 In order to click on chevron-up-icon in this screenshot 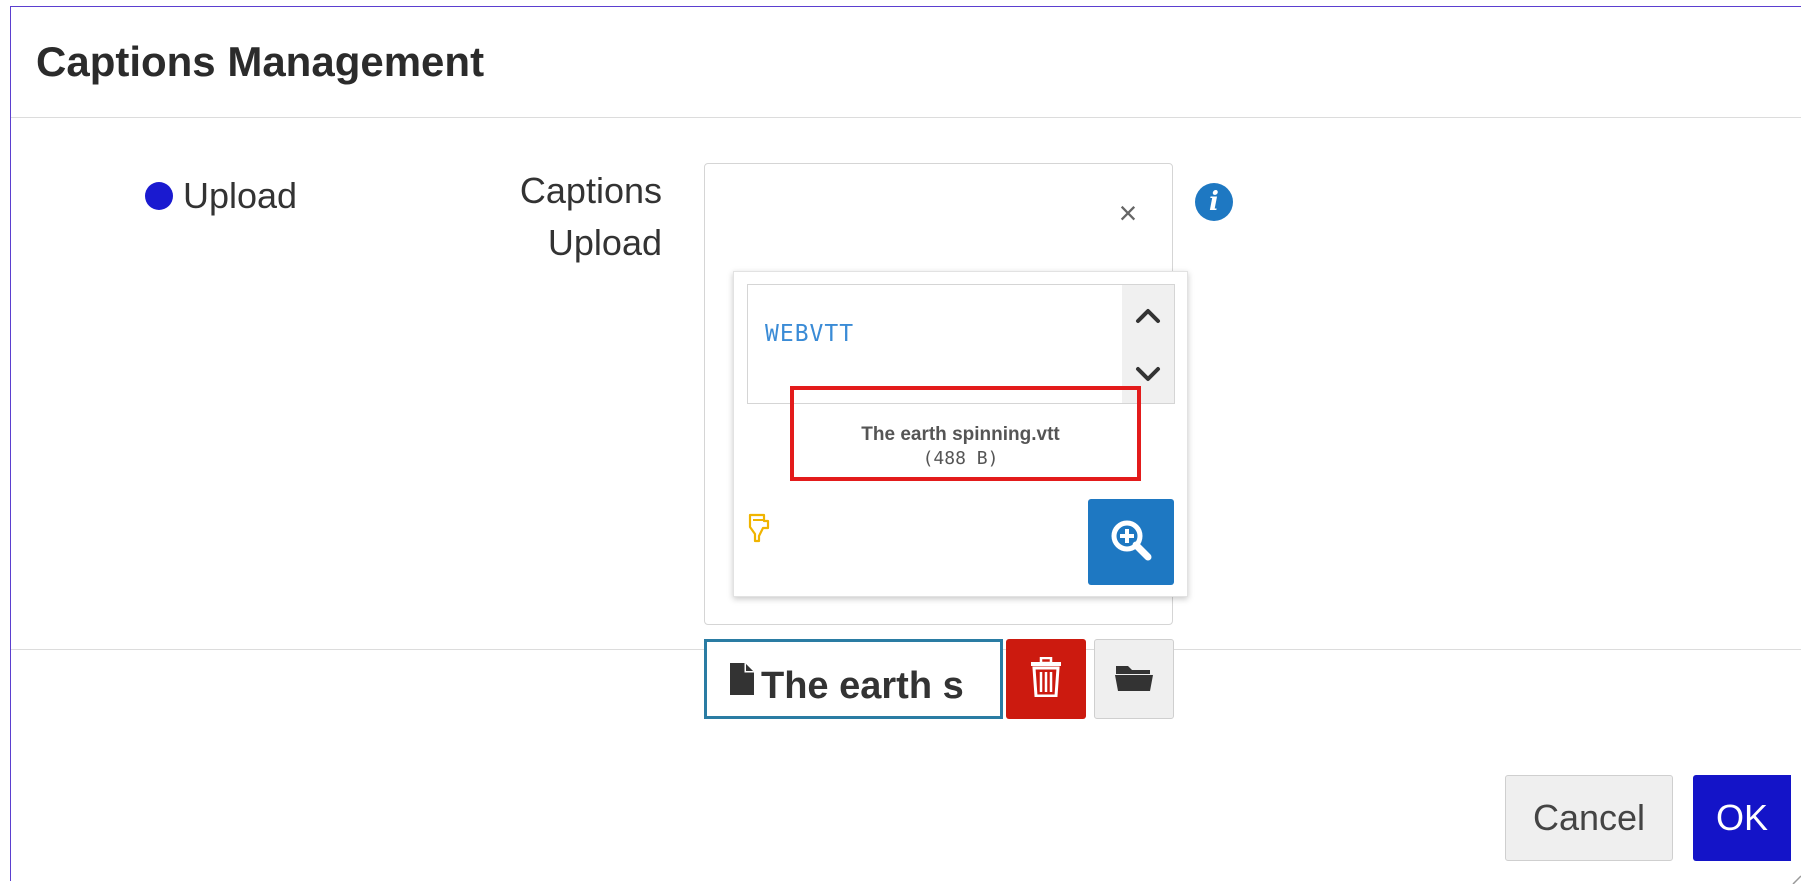, I will do `click(1148, 315)`.